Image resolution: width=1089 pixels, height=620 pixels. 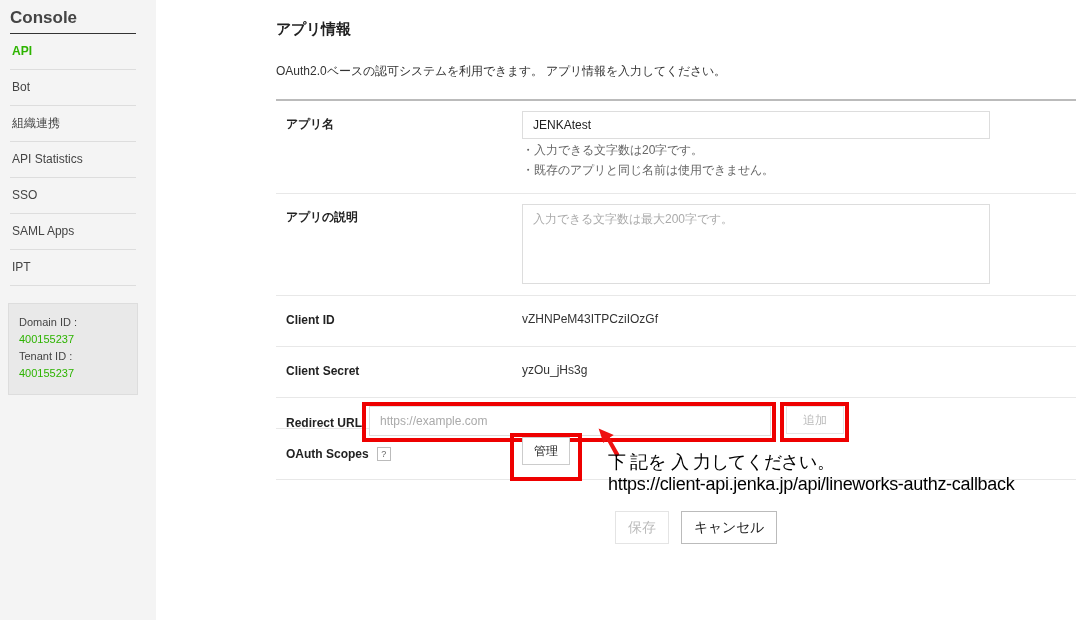 I want to click on redirect-url-field: https://example.com, so click(x=570, y=421).